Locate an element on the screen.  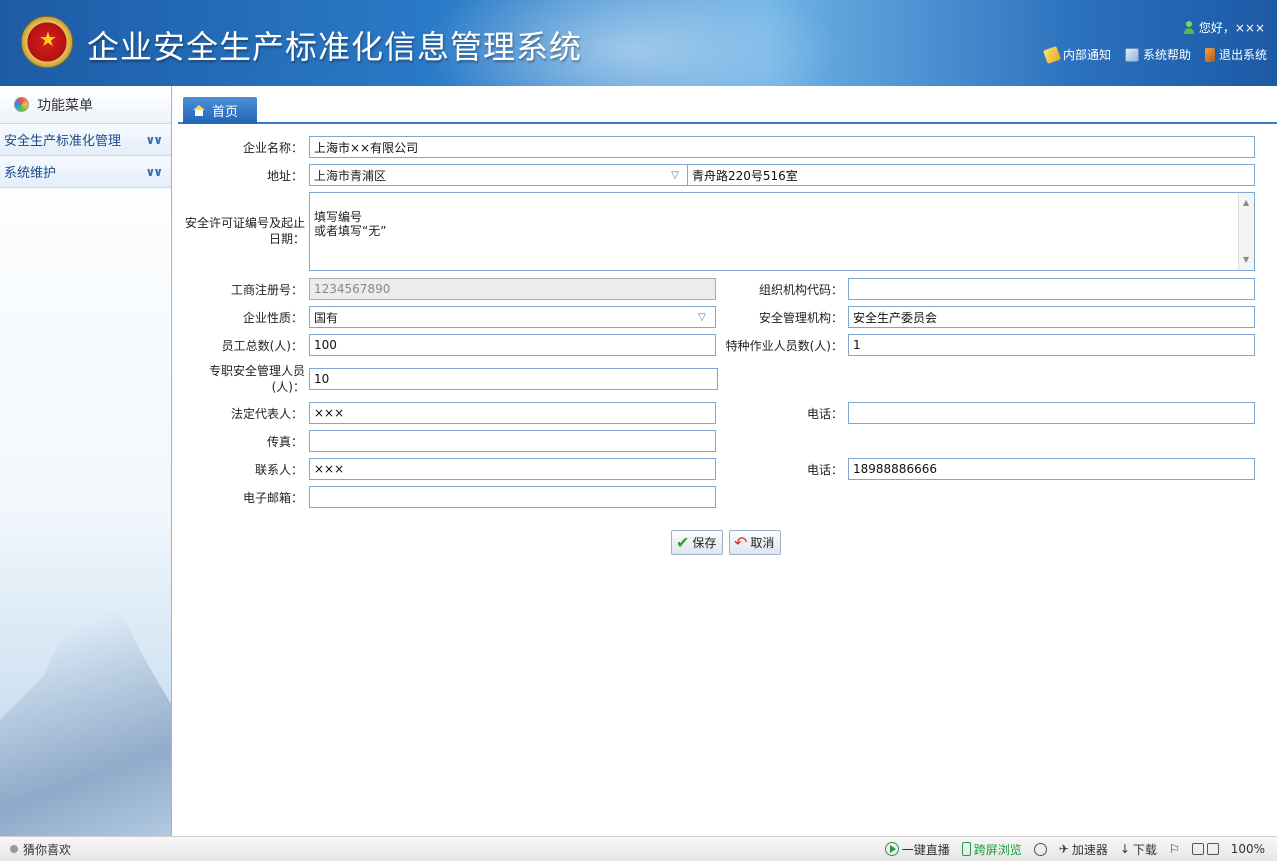
browser-status-bar: 猜你喜欢 一键直播 跨屏浏览 ✈ 加速器 ↓ 下载 ⚐ 100% is located at coordinates (638, 848).